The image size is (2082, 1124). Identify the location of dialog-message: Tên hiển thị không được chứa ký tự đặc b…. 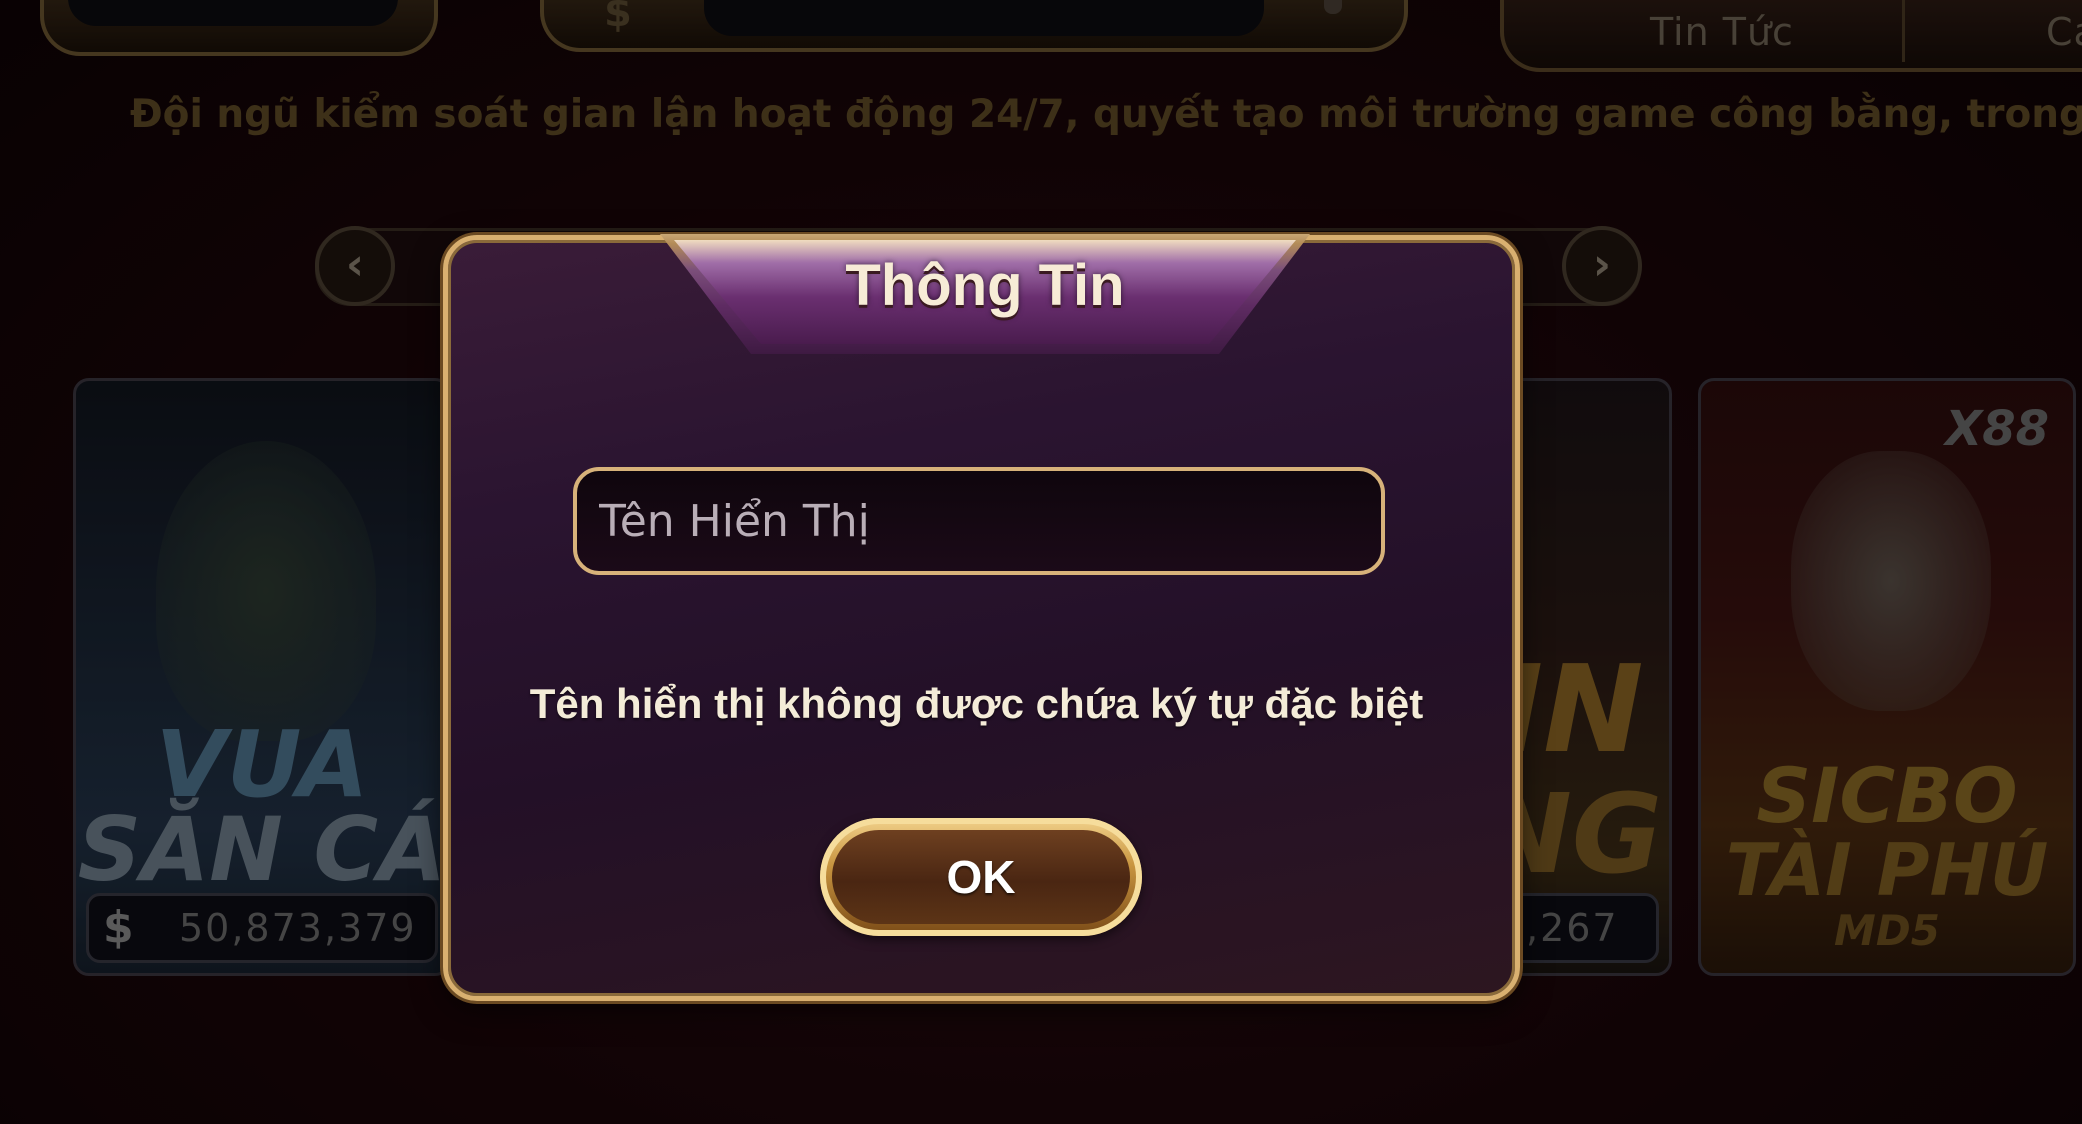
(976, 703).